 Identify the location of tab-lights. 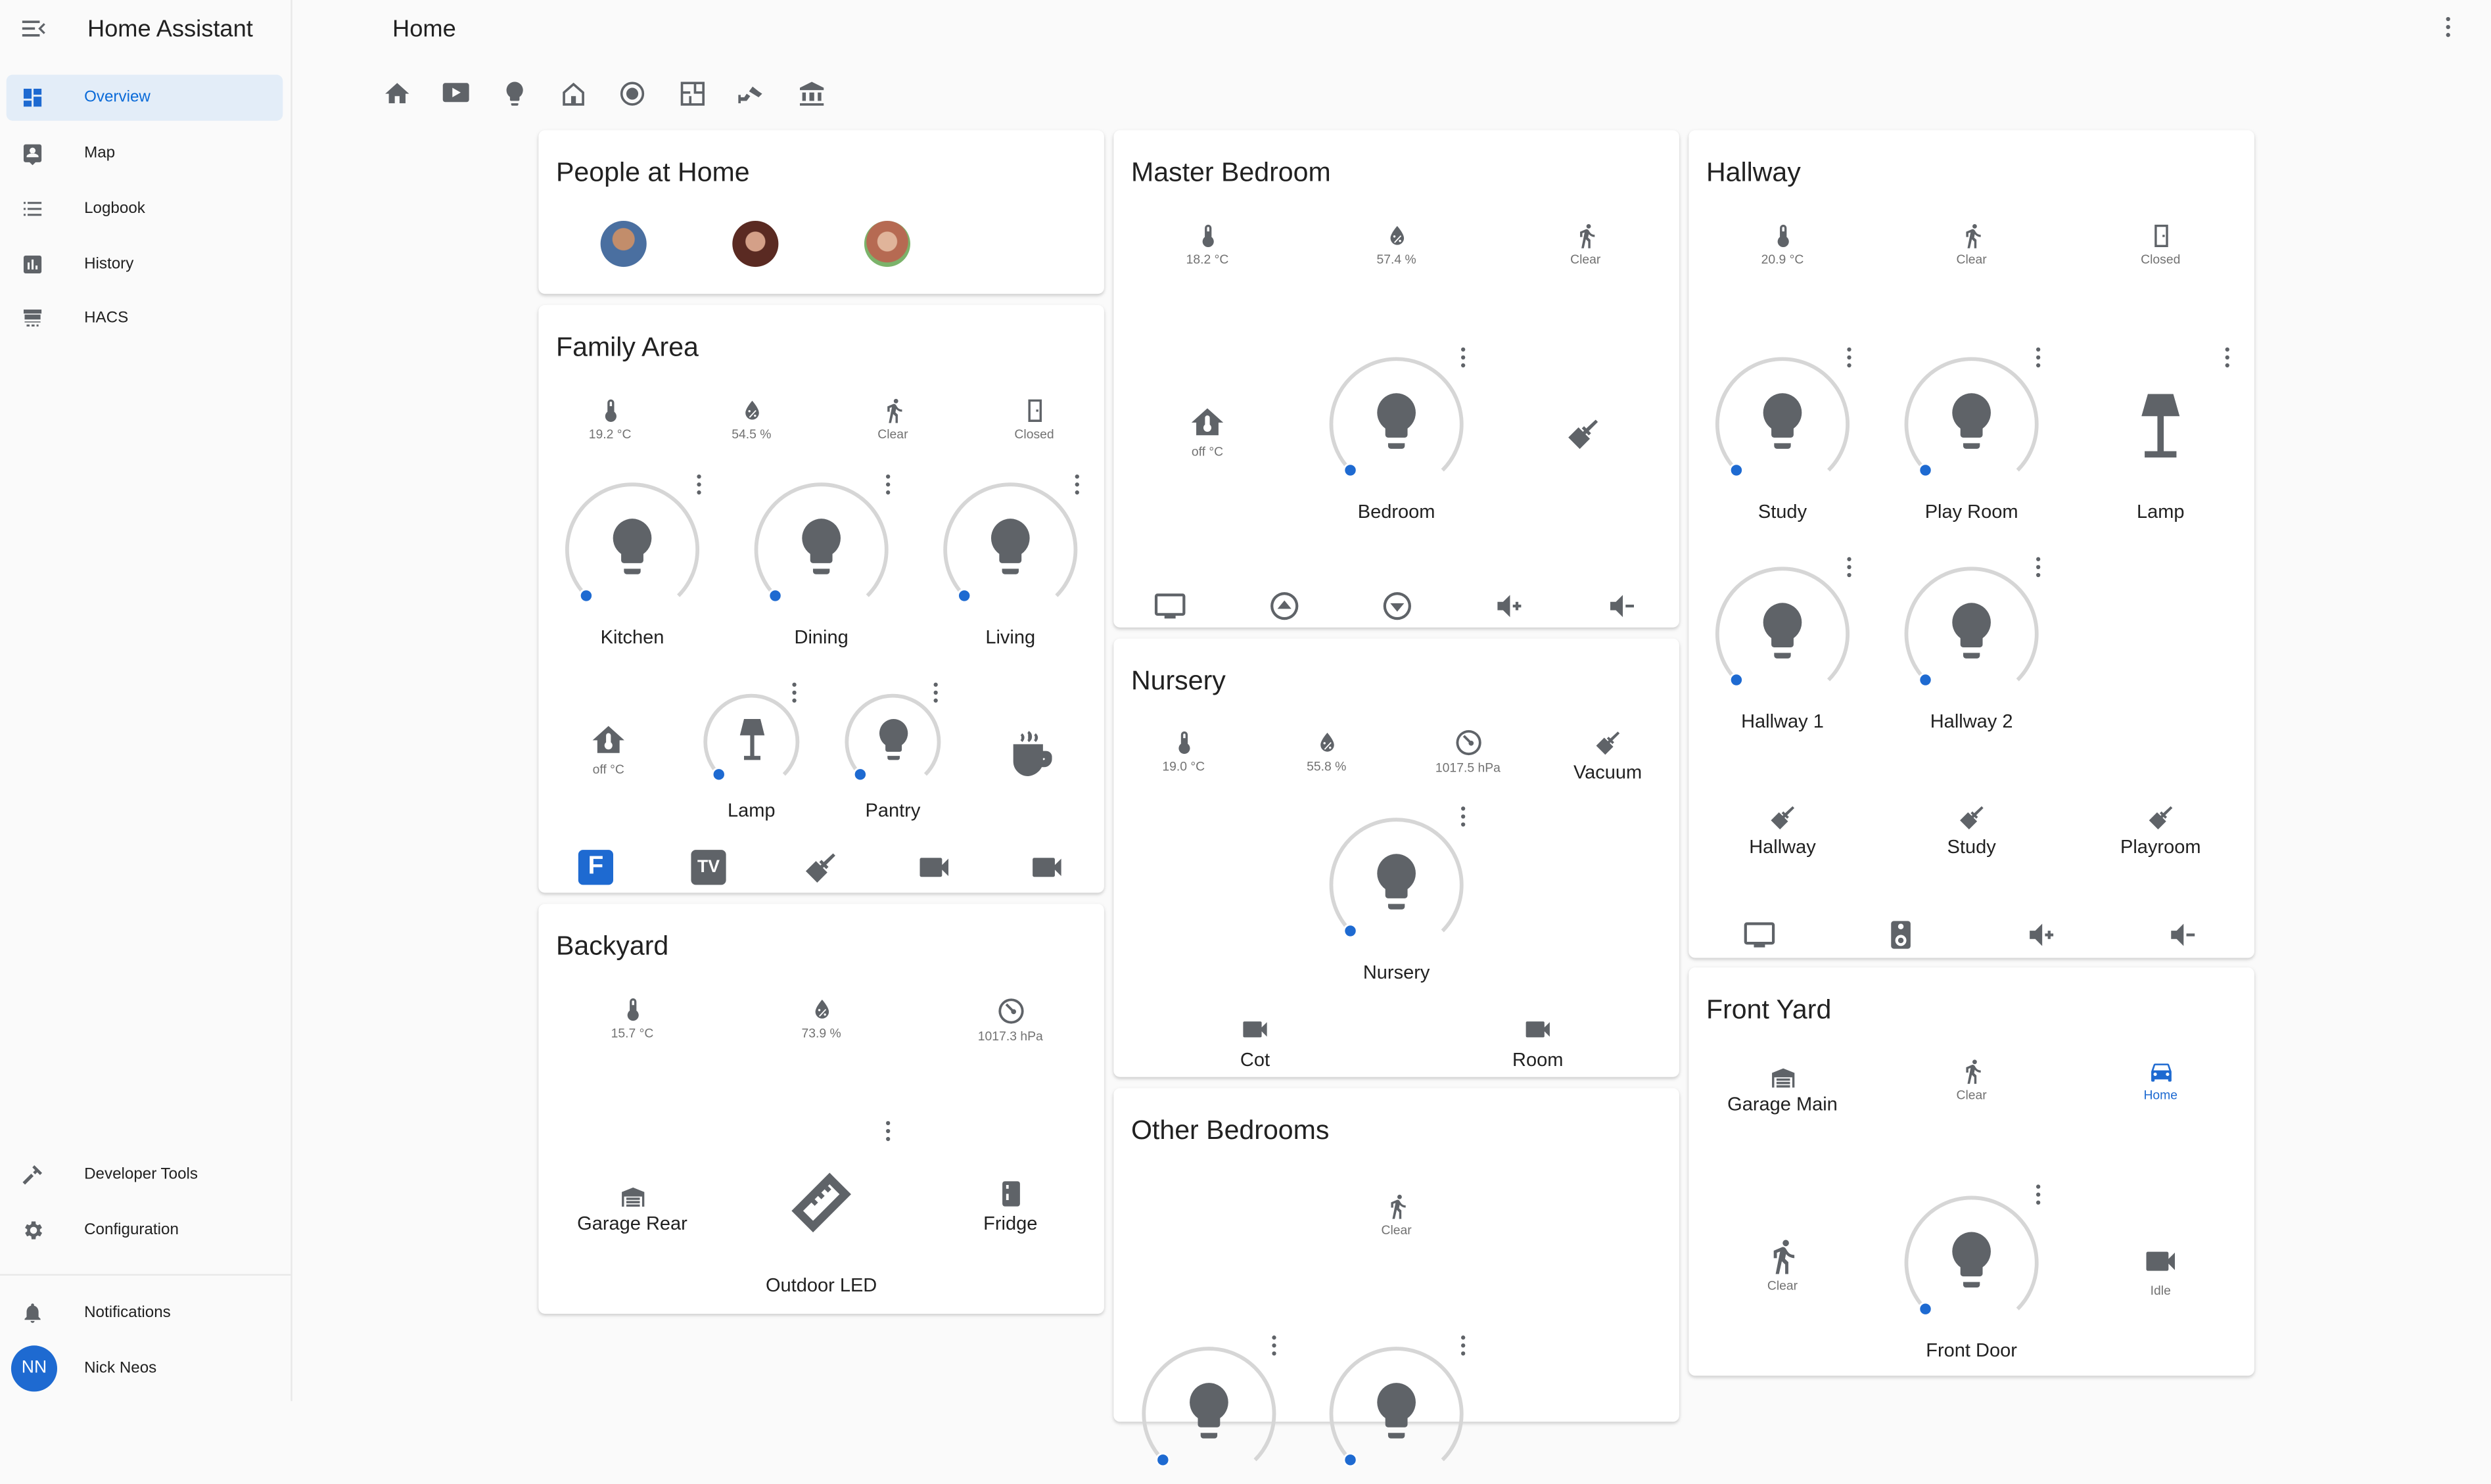
(514, 94).